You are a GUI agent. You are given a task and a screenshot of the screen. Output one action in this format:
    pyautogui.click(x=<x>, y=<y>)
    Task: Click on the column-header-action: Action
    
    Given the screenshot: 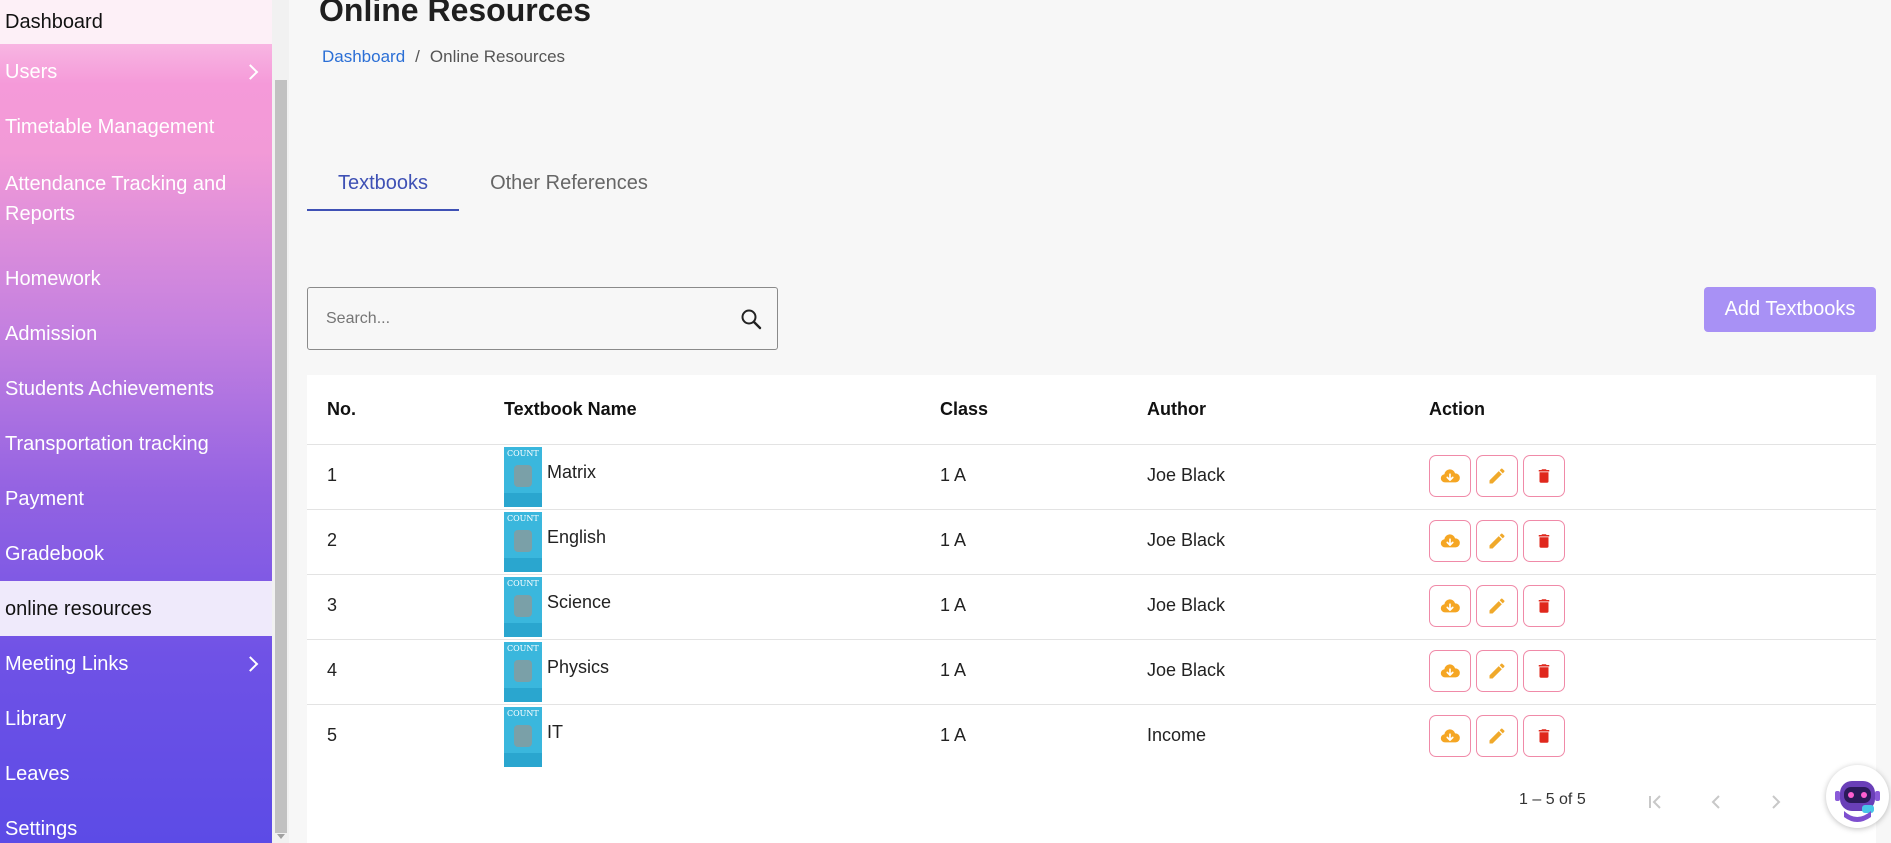 What is the action you would take?
    pyautogui.click(x=1457, y=409)
    